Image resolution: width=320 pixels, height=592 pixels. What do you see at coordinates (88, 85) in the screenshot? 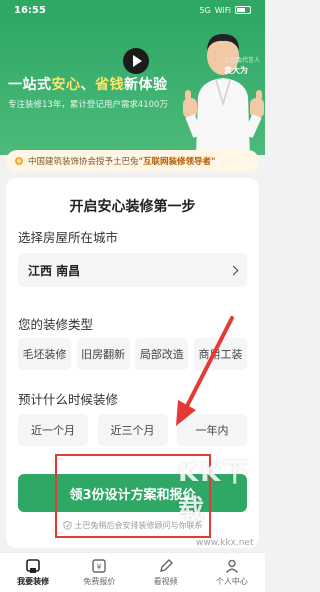
I see `hero-title: 一站式安心、省钱新体验` at bounding box center [88, 85].